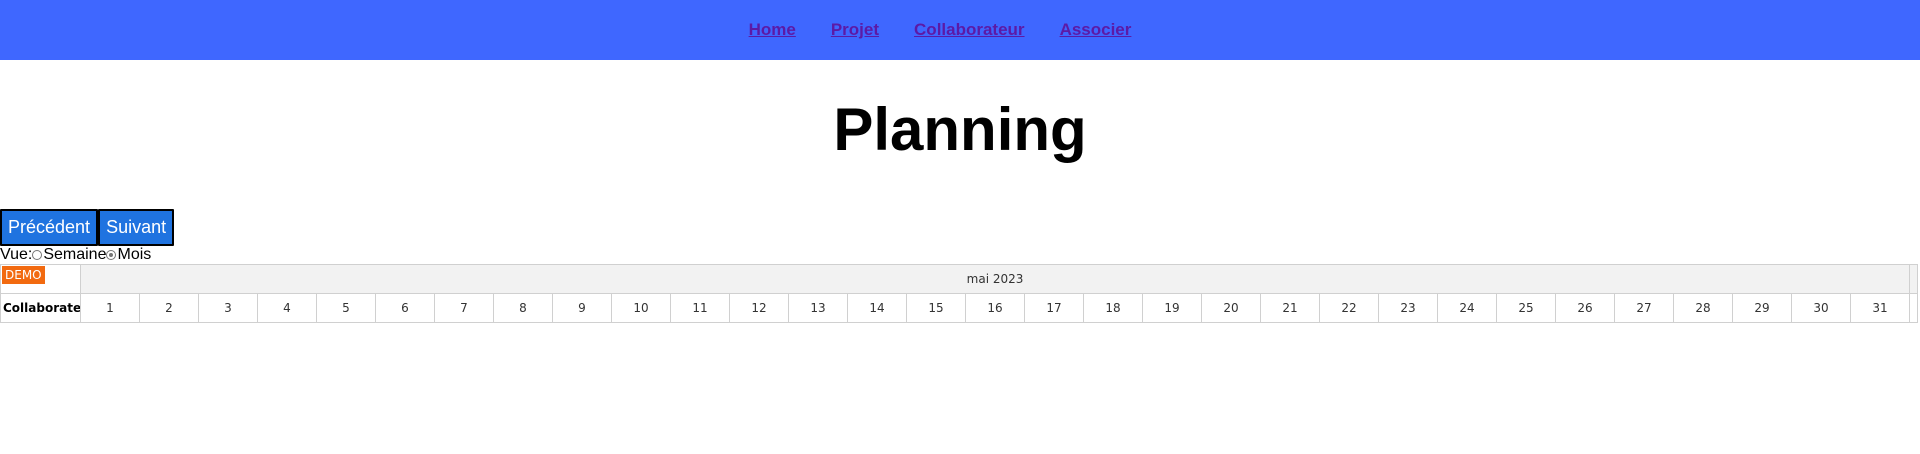  I want to click on day-header-cell: 20, so click(1231, 308).